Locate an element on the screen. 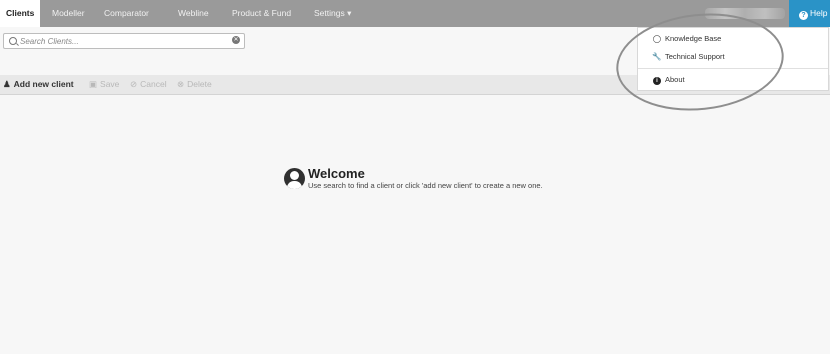 This screenshot has height=354, width=830. menu-item-label: Technical Support is located at coordinates (695, 56).